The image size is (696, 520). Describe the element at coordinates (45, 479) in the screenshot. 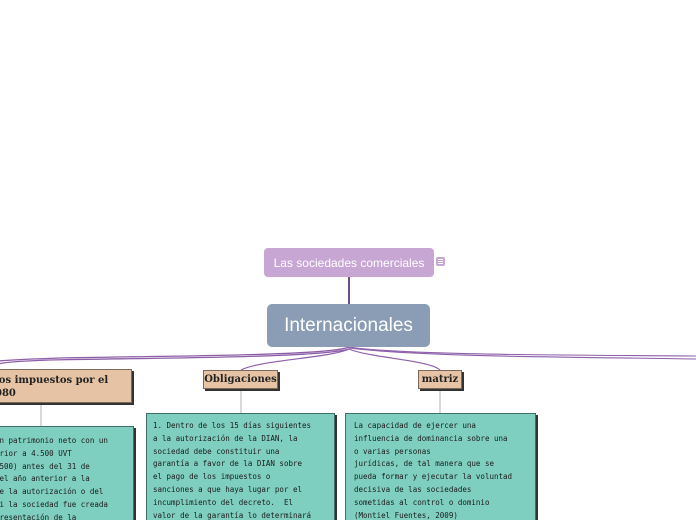

I see `description-line: del año anterior a la` at that location.